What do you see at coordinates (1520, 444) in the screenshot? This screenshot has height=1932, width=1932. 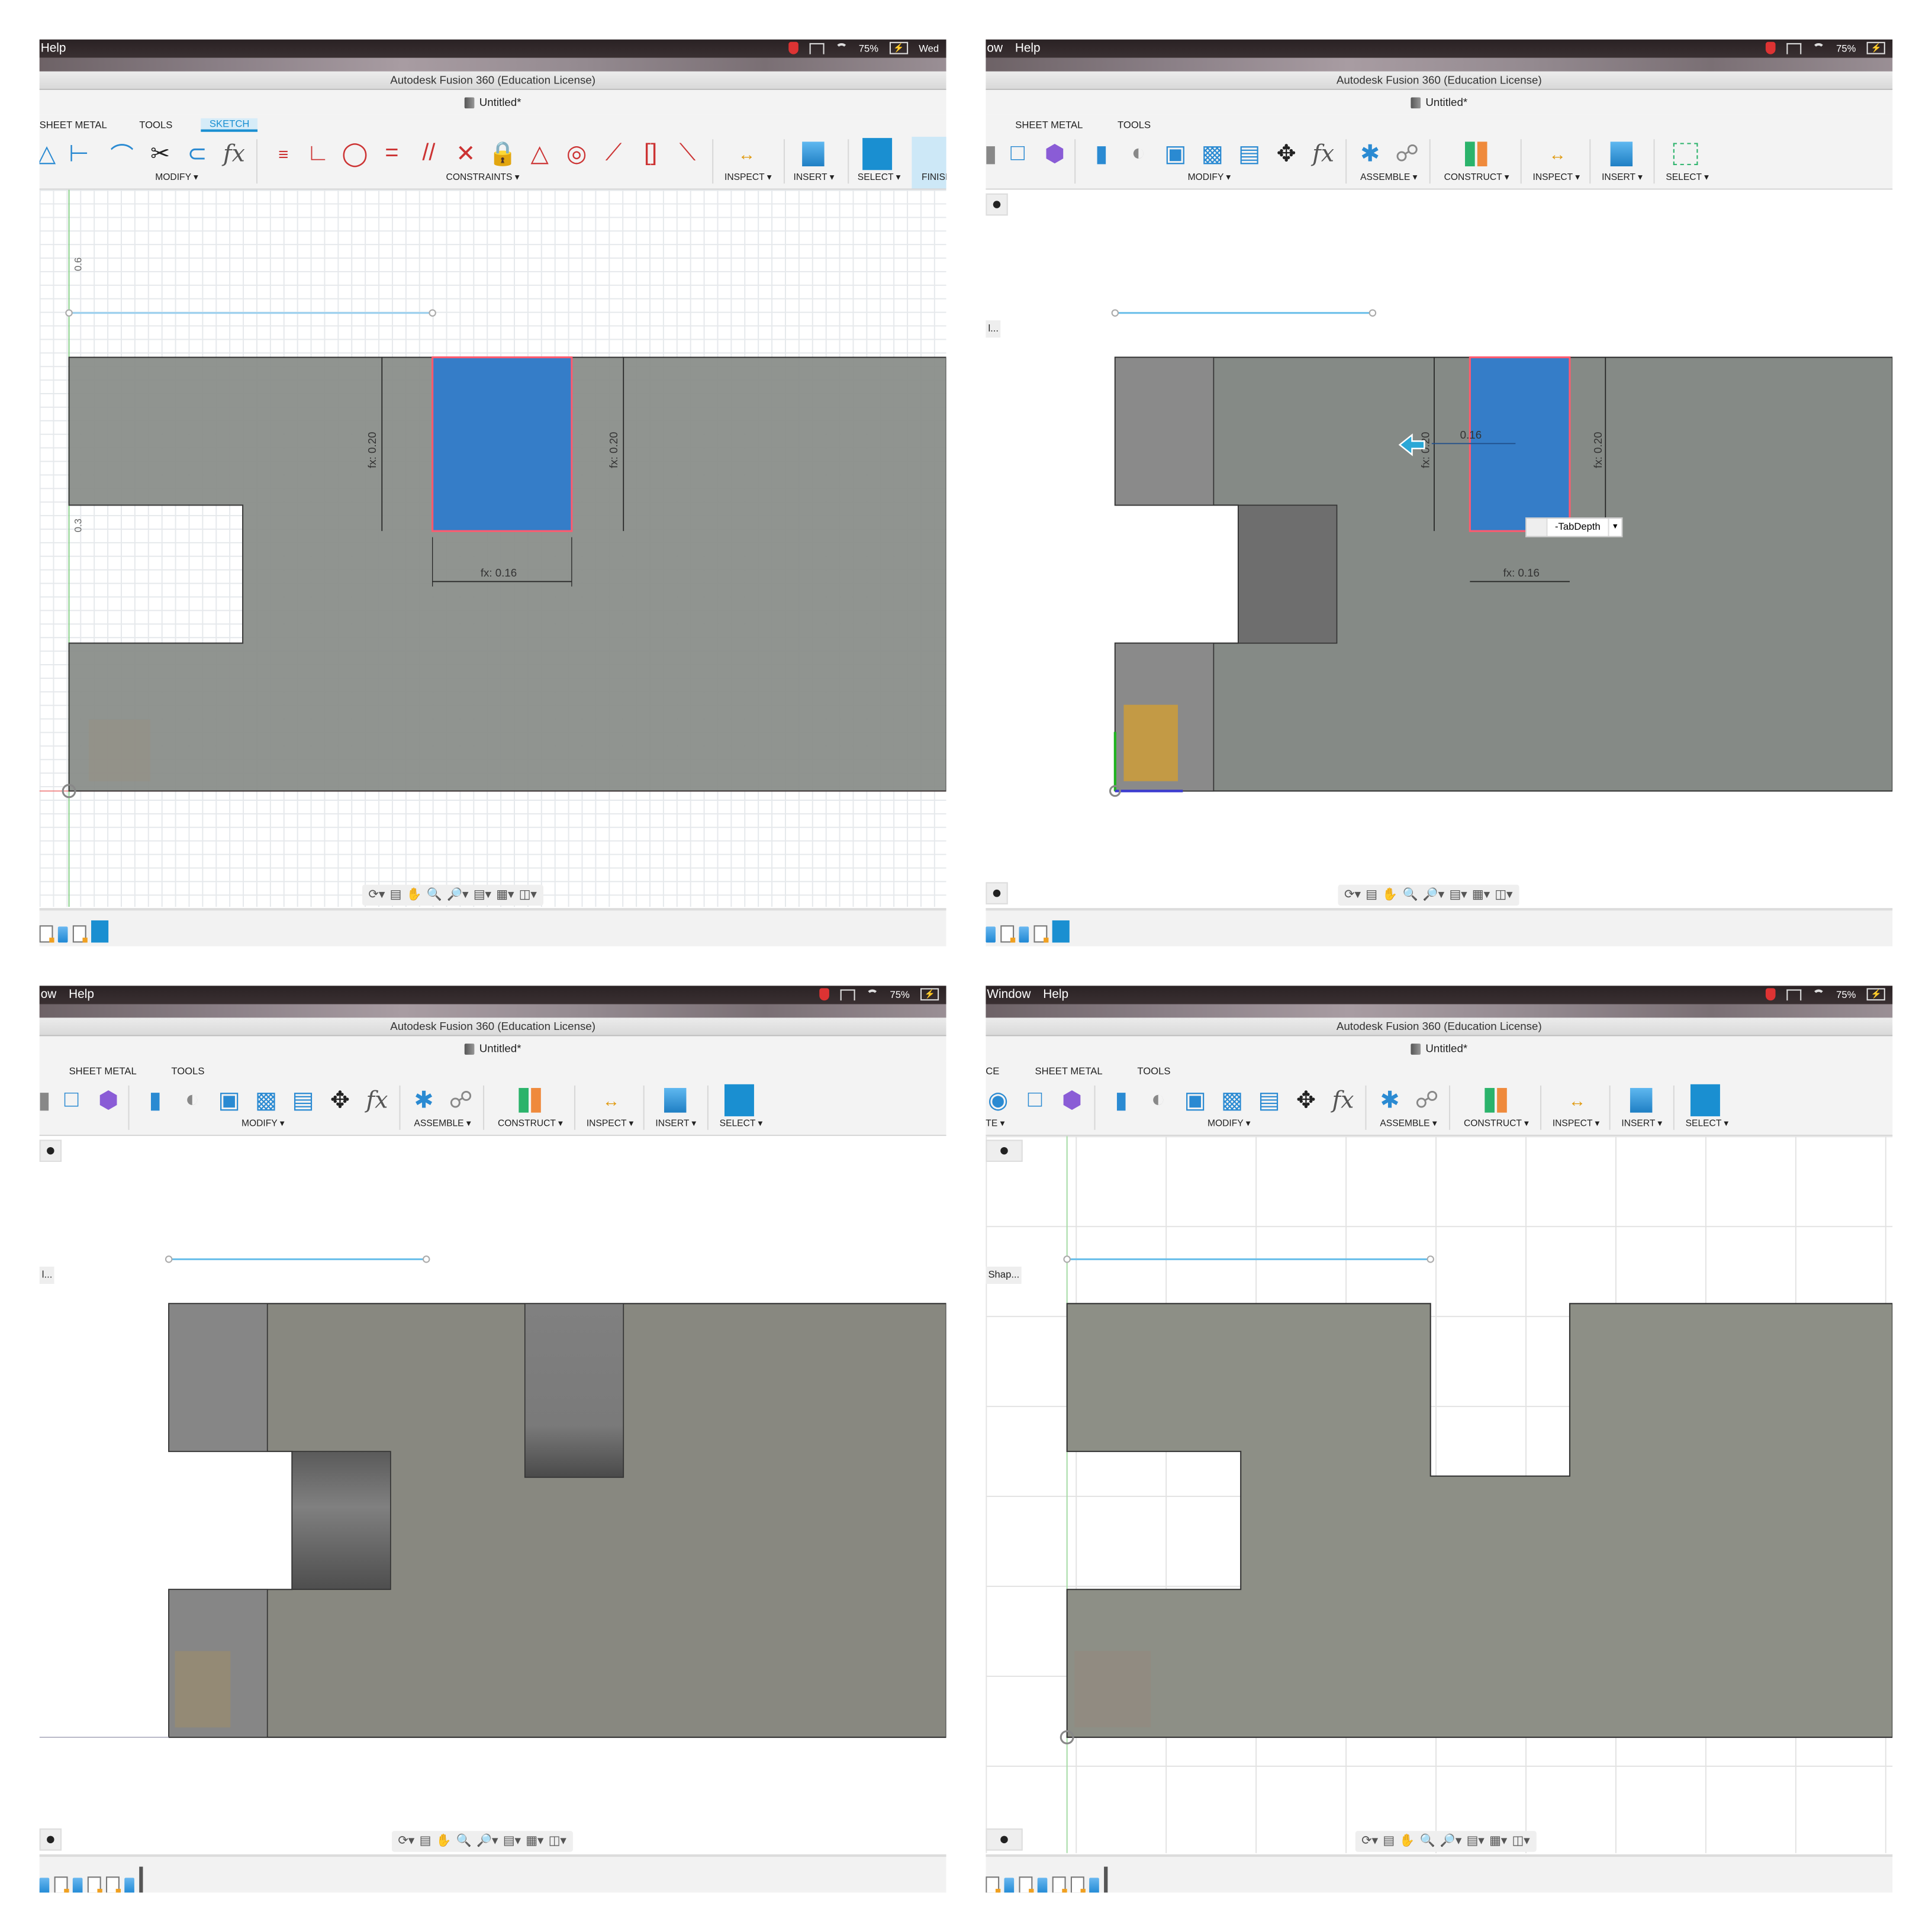 I see `selected-profile` at bounding box center [1520, 444].